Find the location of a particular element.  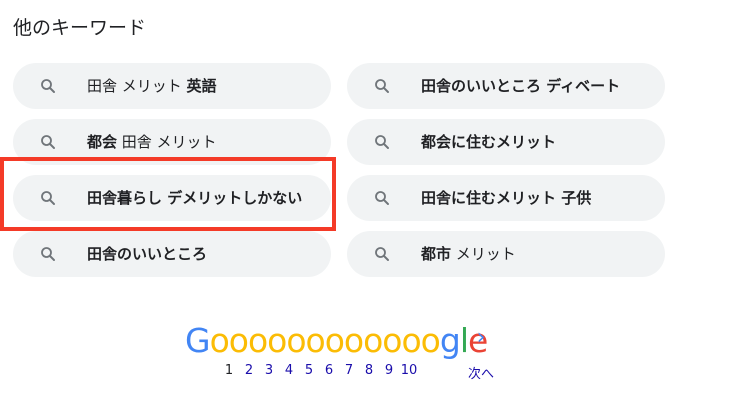

related-keyword-text: 田舎のいいところ ディベート is located at coordinates (520, 86).